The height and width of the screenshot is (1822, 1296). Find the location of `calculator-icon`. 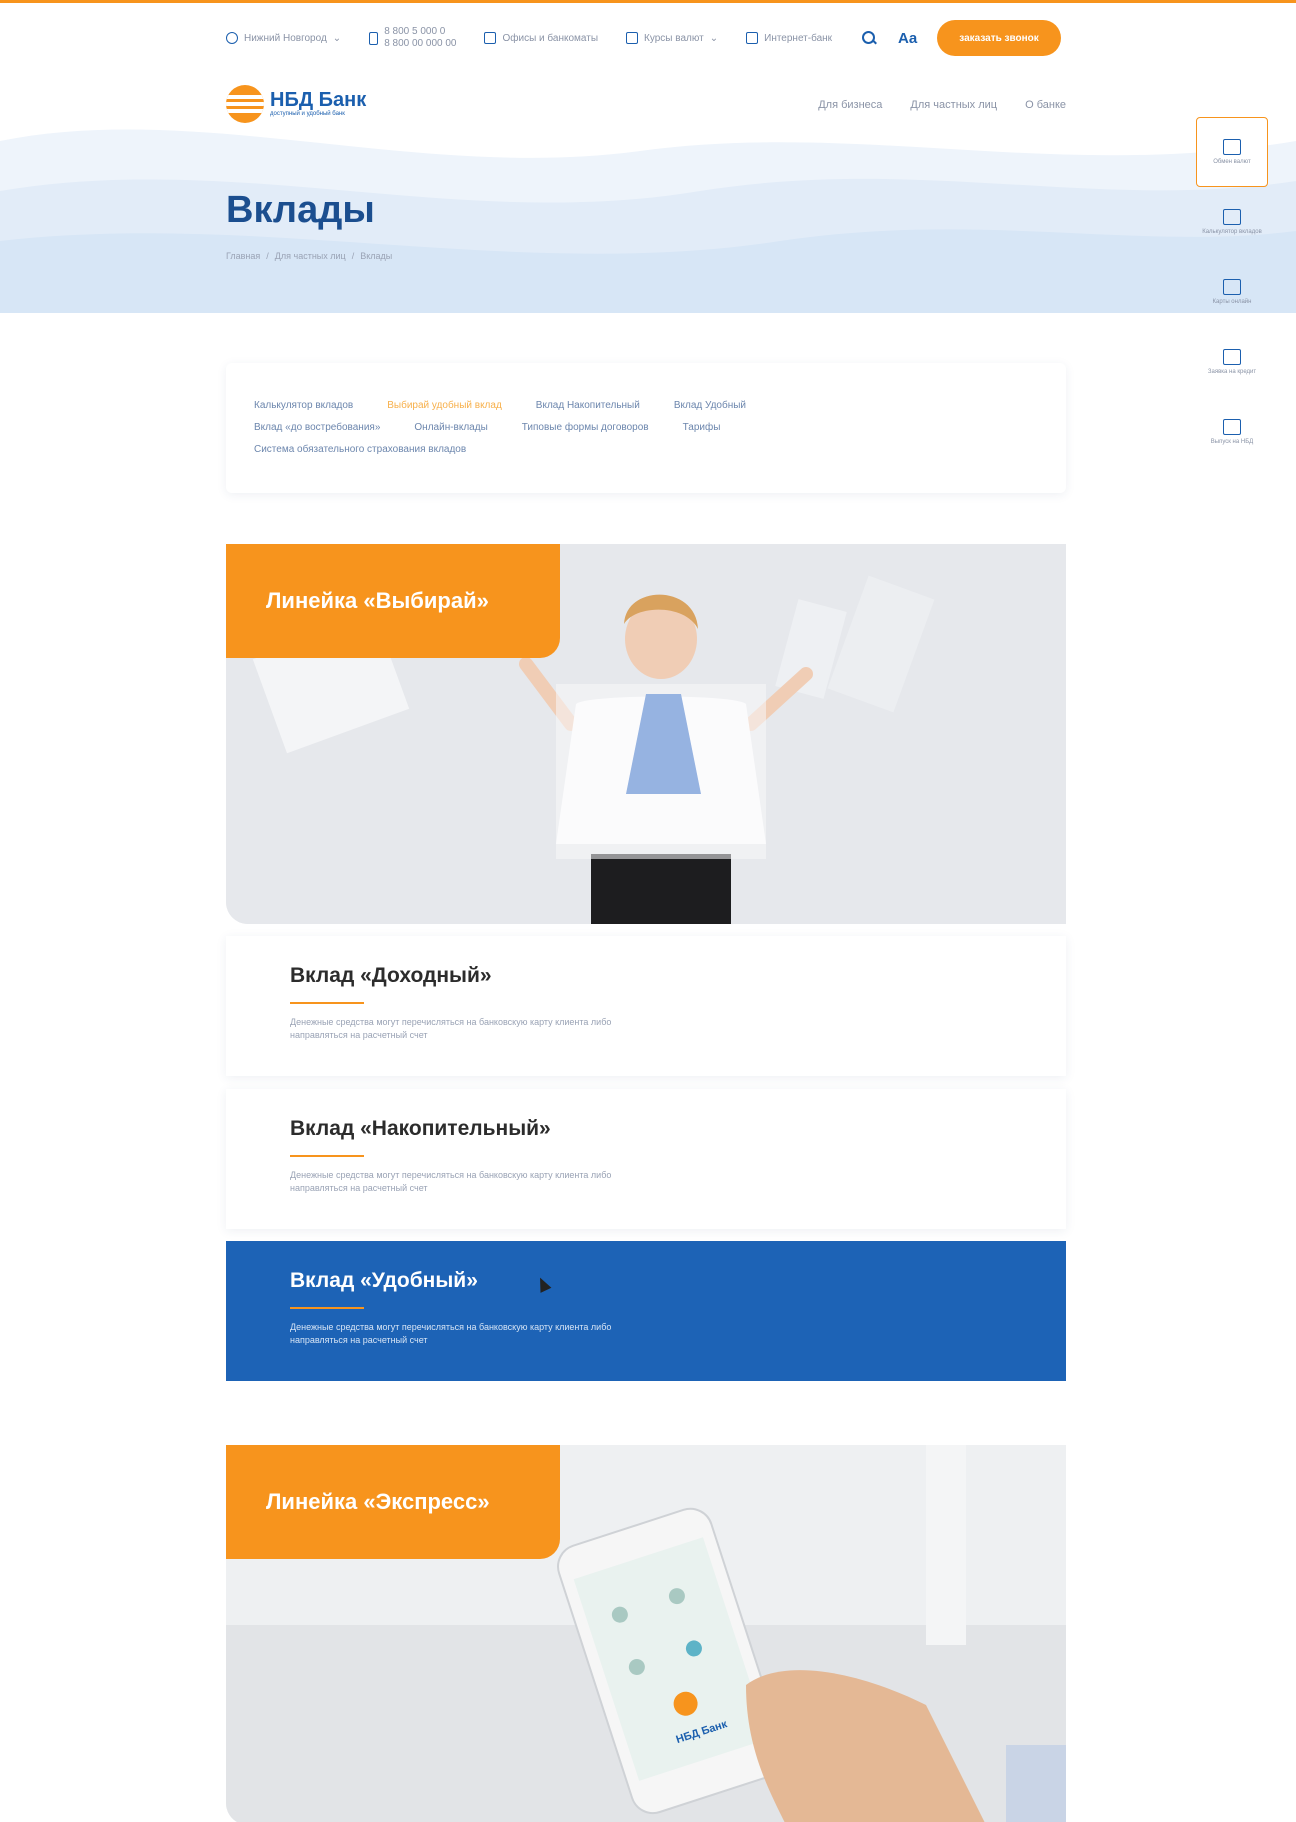

calculator-icon is located at coordinates (1232, 216).